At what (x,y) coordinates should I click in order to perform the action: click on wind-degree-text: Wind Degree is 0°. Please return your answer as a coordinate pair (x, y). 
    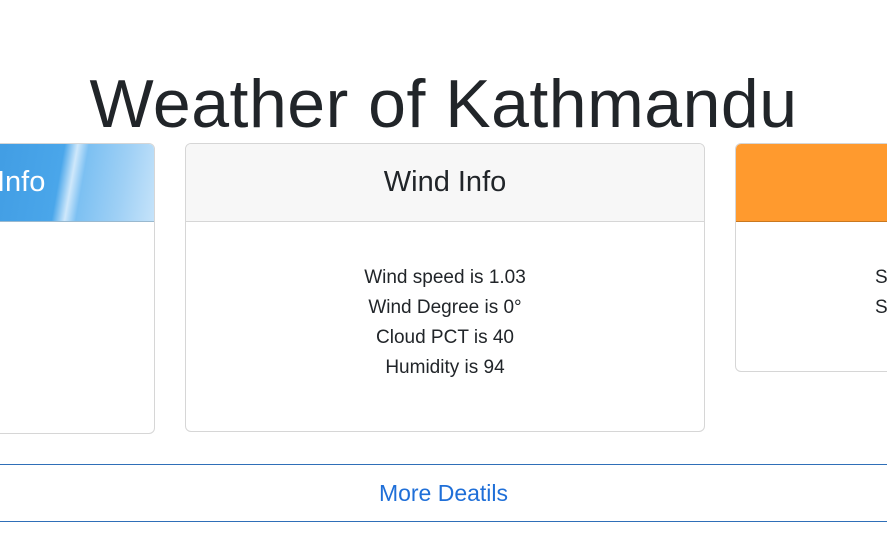
    Looking at the image, I should click on (445, 307).